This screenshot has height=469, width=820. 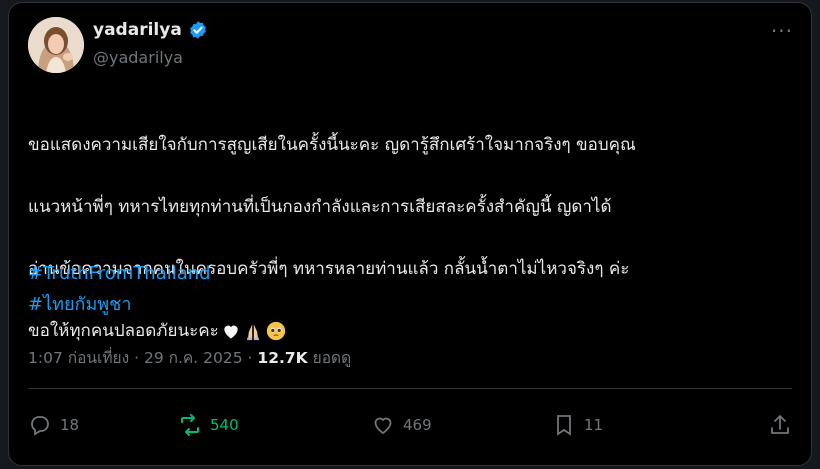 What do you see at coordinates (103, 425) in the screenshot?
I see `reply-button: 18` at bounding box center [103, 425].